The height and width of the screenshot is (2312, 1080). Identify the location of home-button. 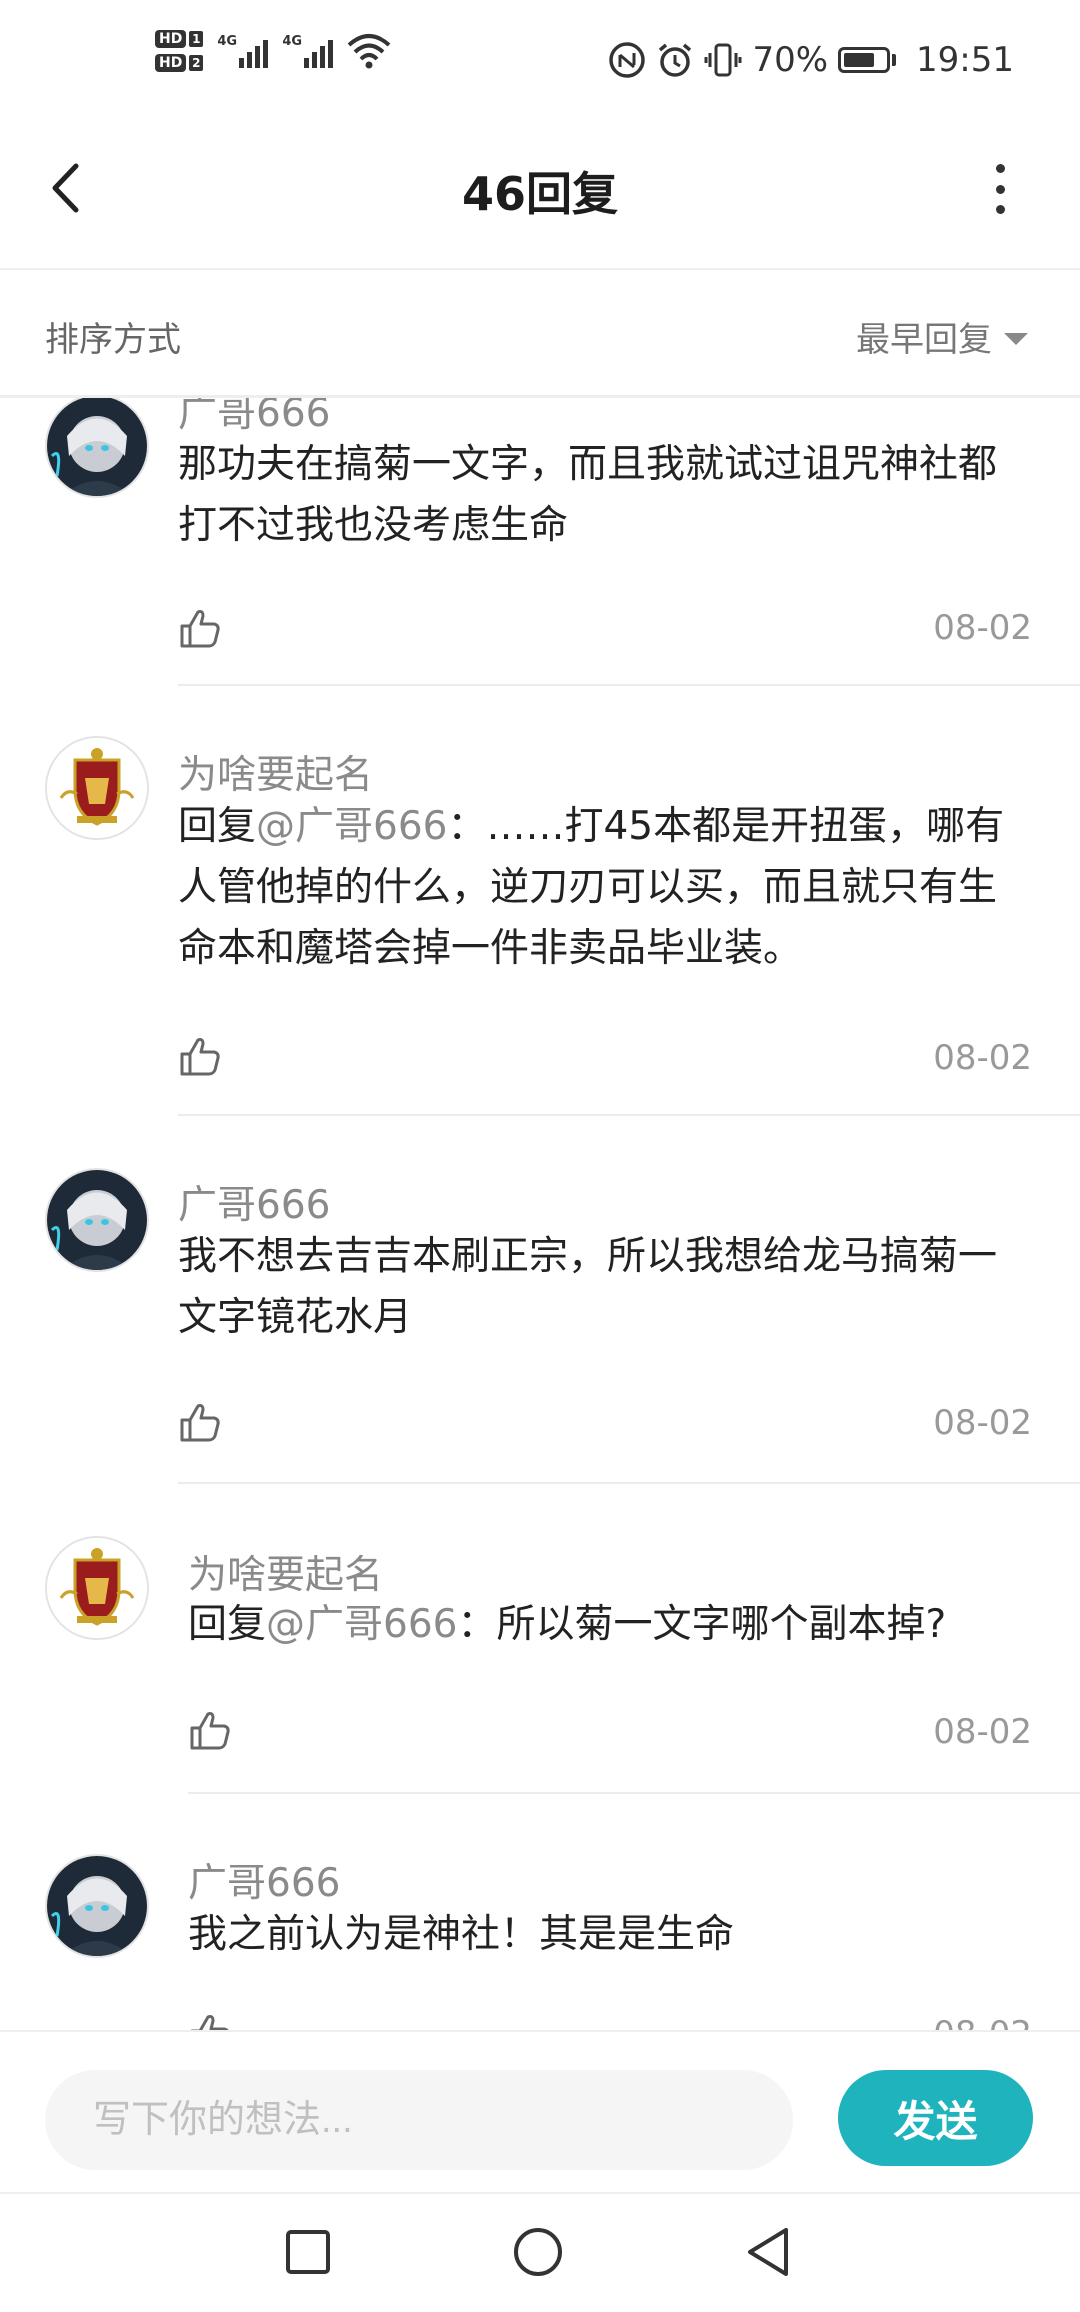
(538, 2252).